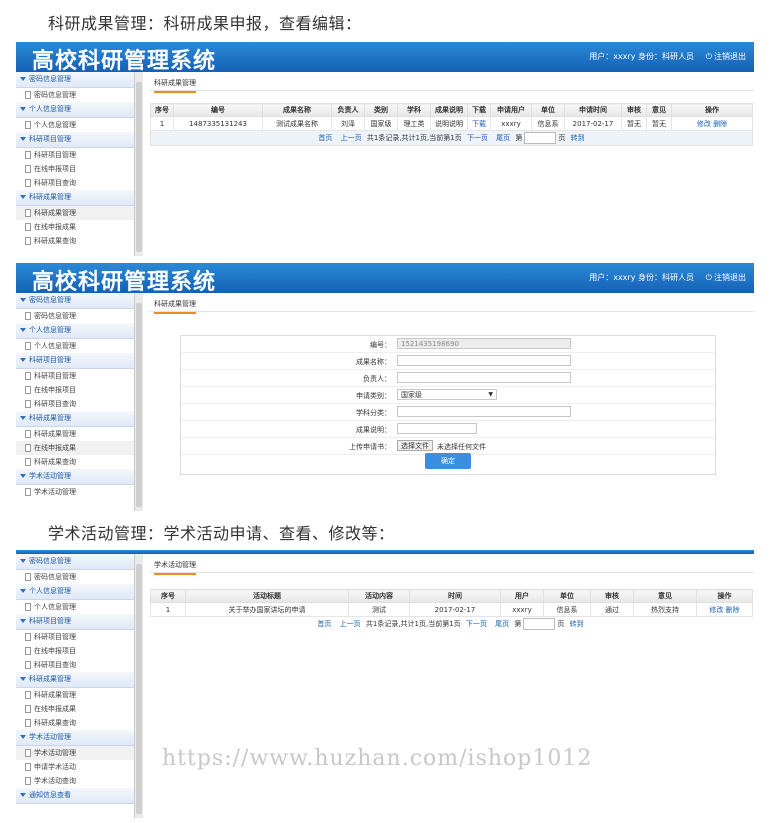 The height and width of the screenshot is (823, 770). Describe the element at coordinates (124, 282) in the screenshot. I see `app-title: 高校科研管理系统` at that location.